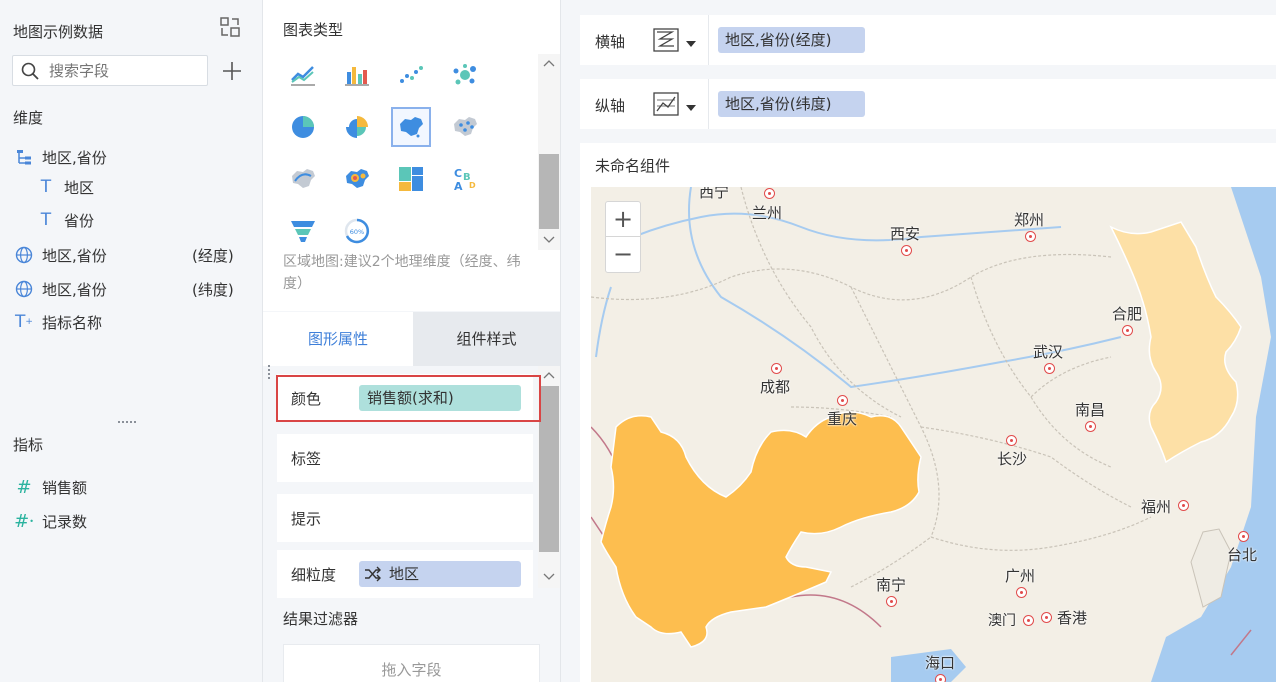  What do you see at coordinates (124, 71) in the screenshot?
I see `search-input` at bounding box center [124, 71].